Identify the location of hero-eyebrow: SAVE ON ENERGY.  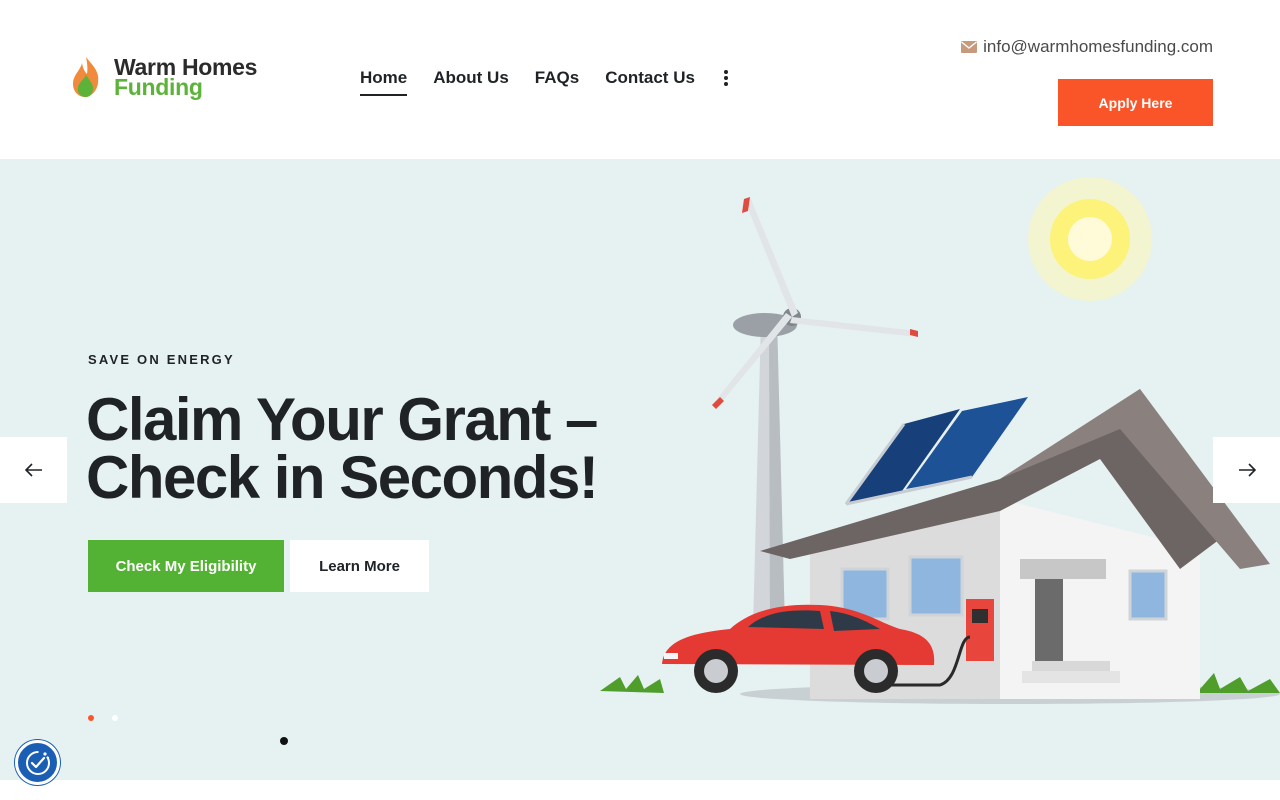
(161, 359).